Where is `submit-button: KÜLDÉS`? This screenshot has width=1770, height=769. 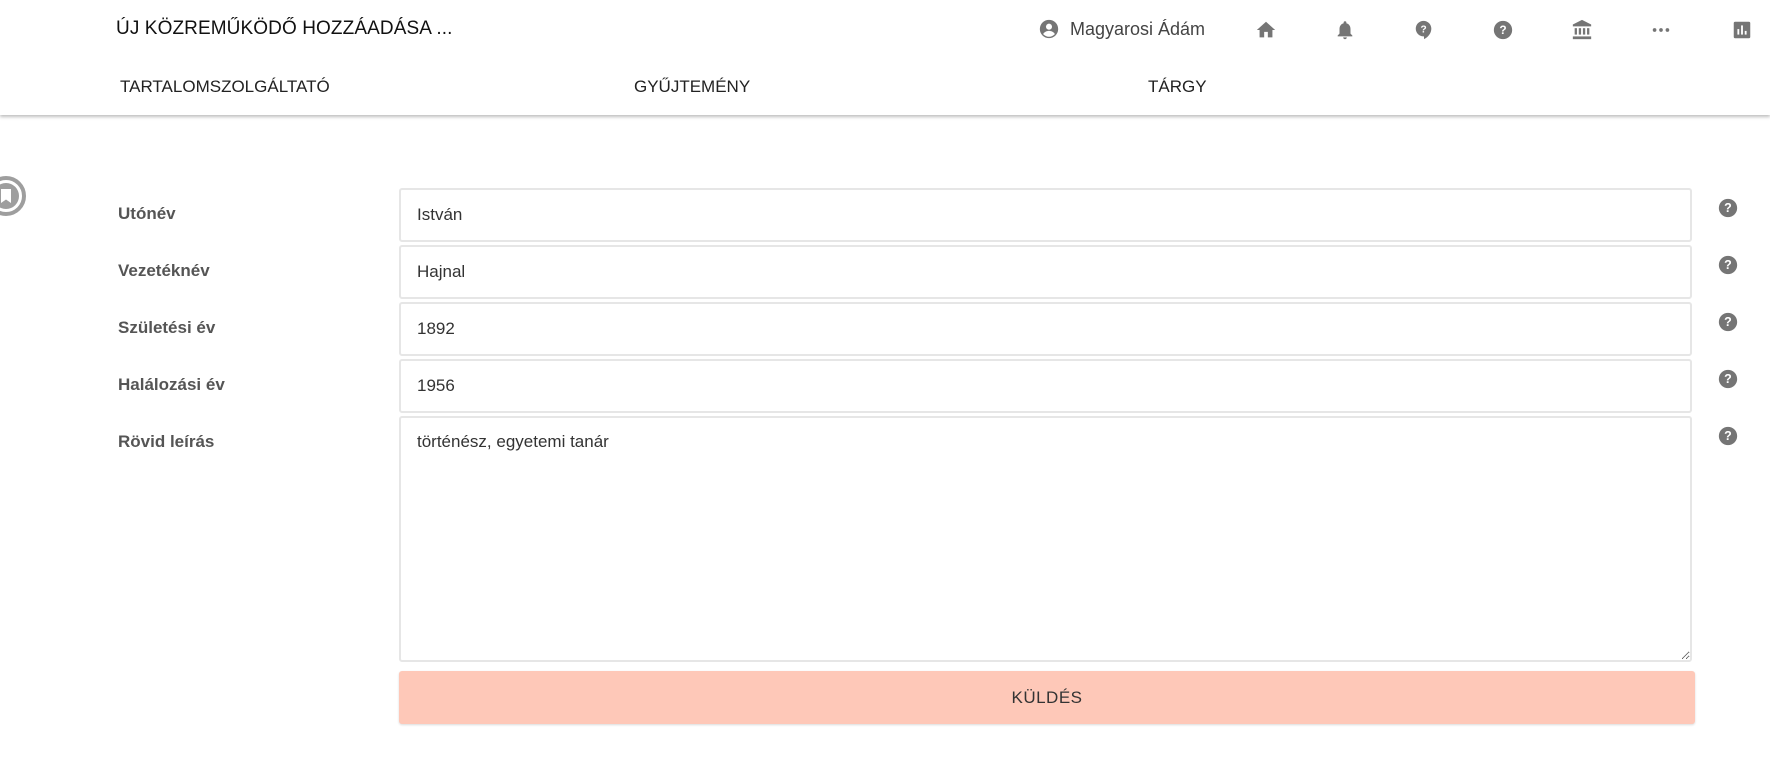 submit-button: KÜLDÉS is located at coordinates (1047, 697).